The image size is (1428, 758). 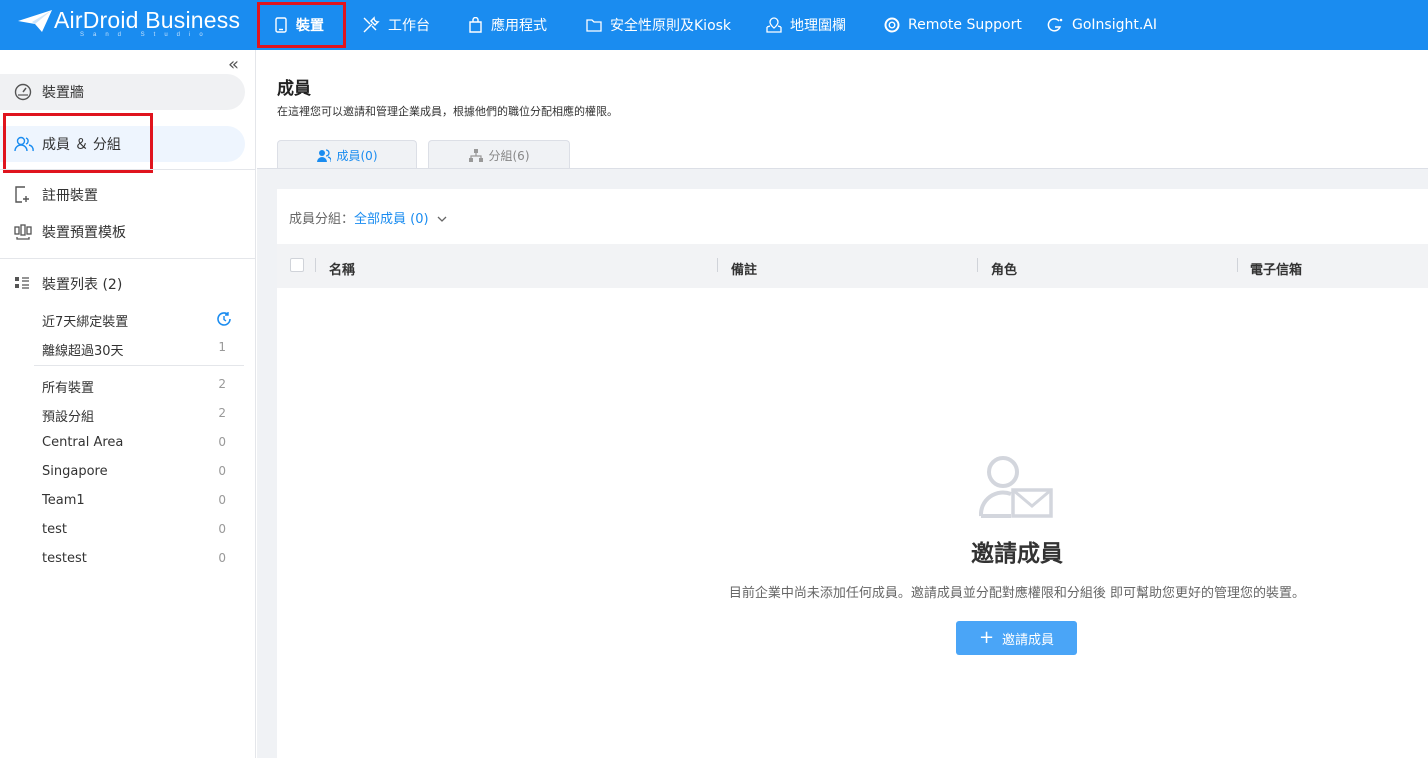 I want to click on tab-members-label: 成員(0), so click(x=357, y=155).